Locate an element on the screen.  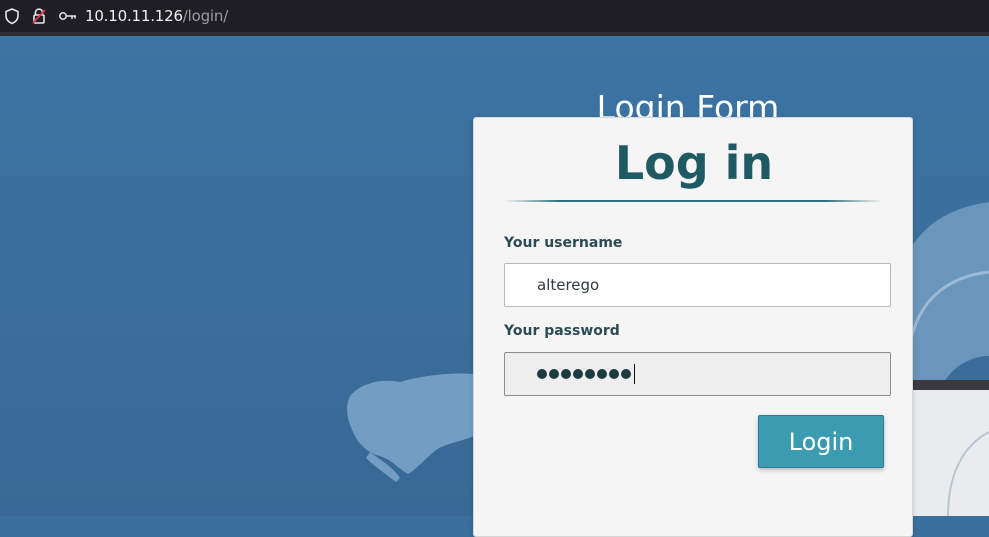
login-heading: Log in is located at coordinates (694, 163).